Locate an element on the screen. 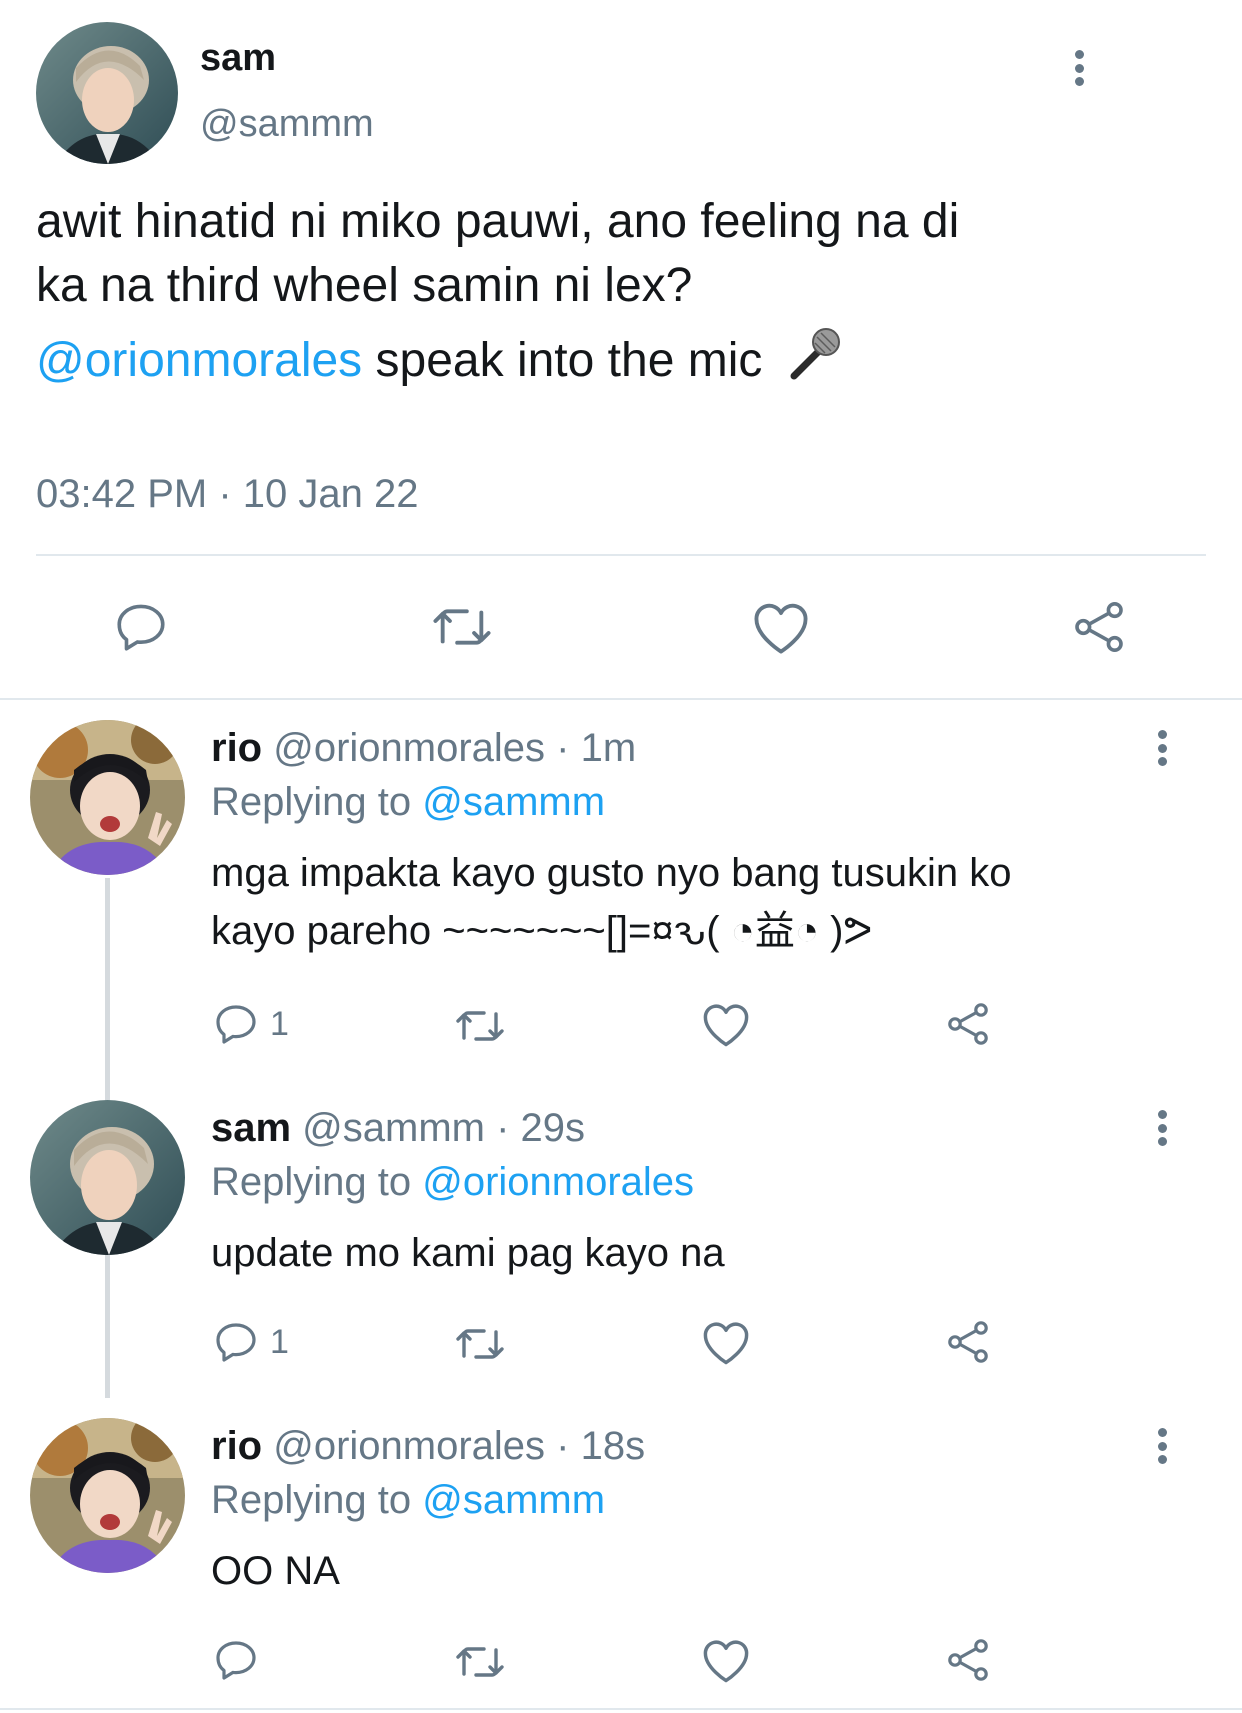 This screenshot has width=1242, height=1713. reply-button is located at coordinates (241, 1660).